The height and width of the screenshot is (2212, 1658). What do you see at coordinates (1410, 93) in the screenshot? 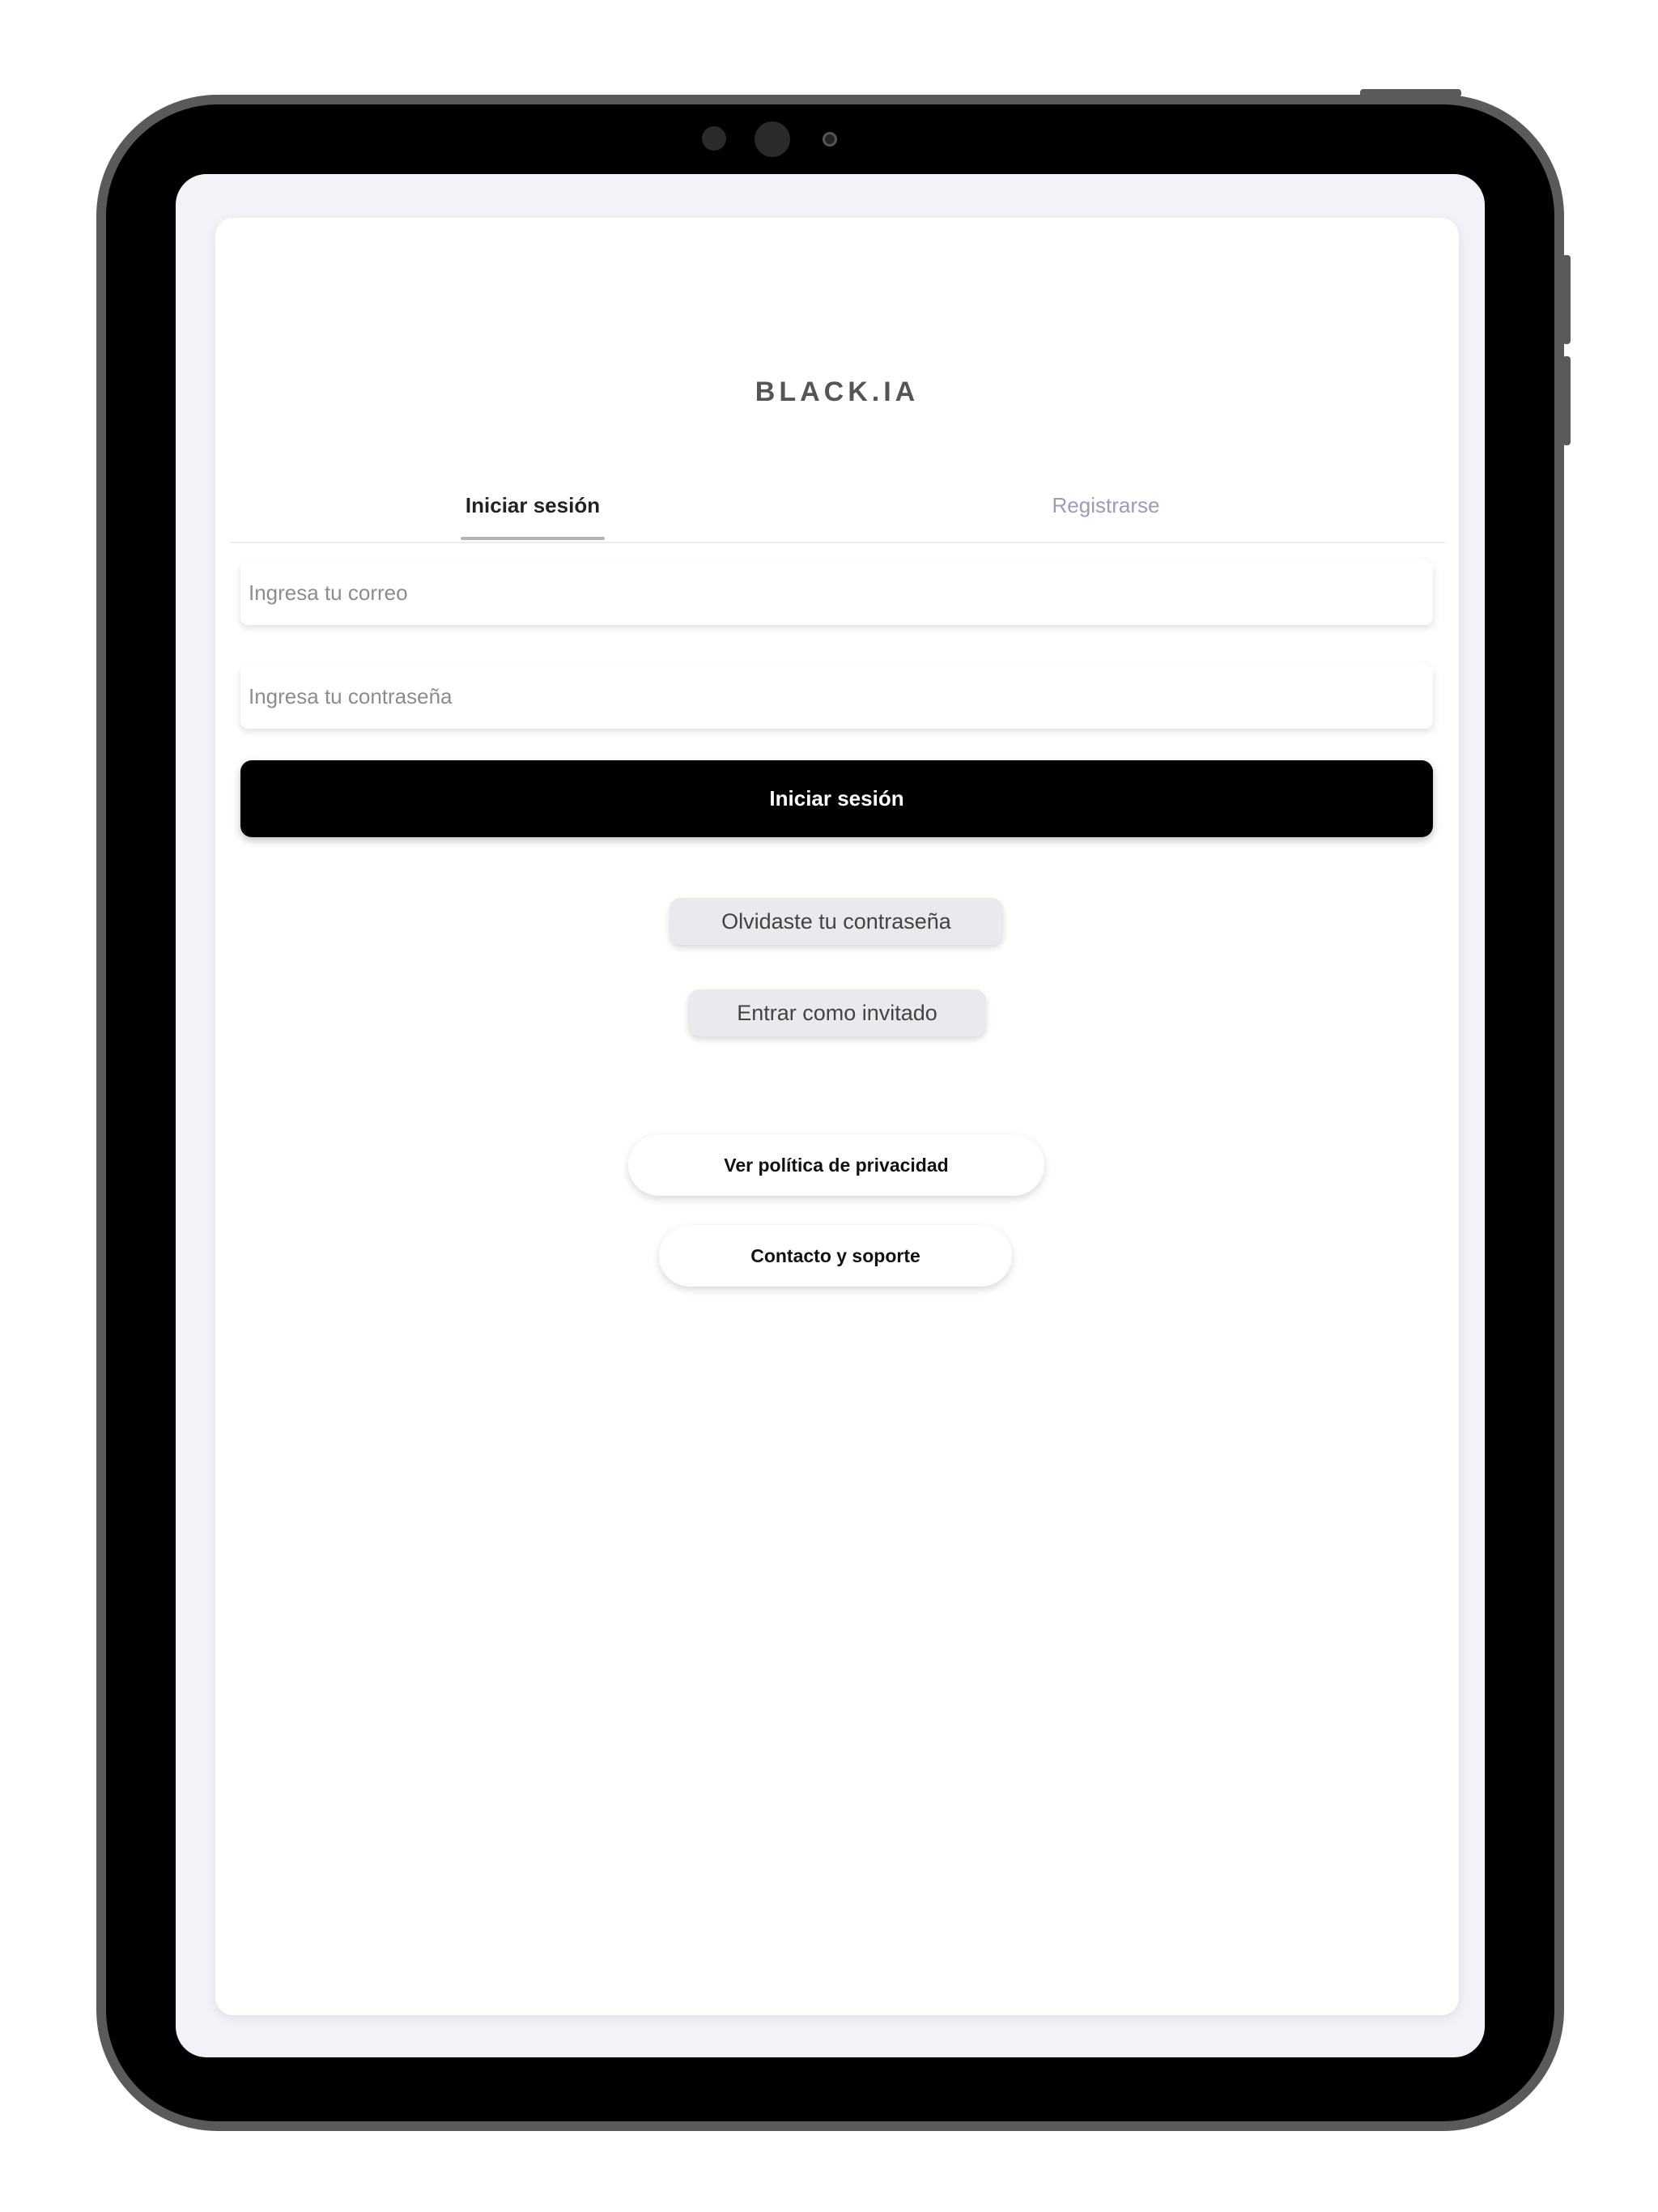
I see `power-button` at bounding box center [1410, 93].